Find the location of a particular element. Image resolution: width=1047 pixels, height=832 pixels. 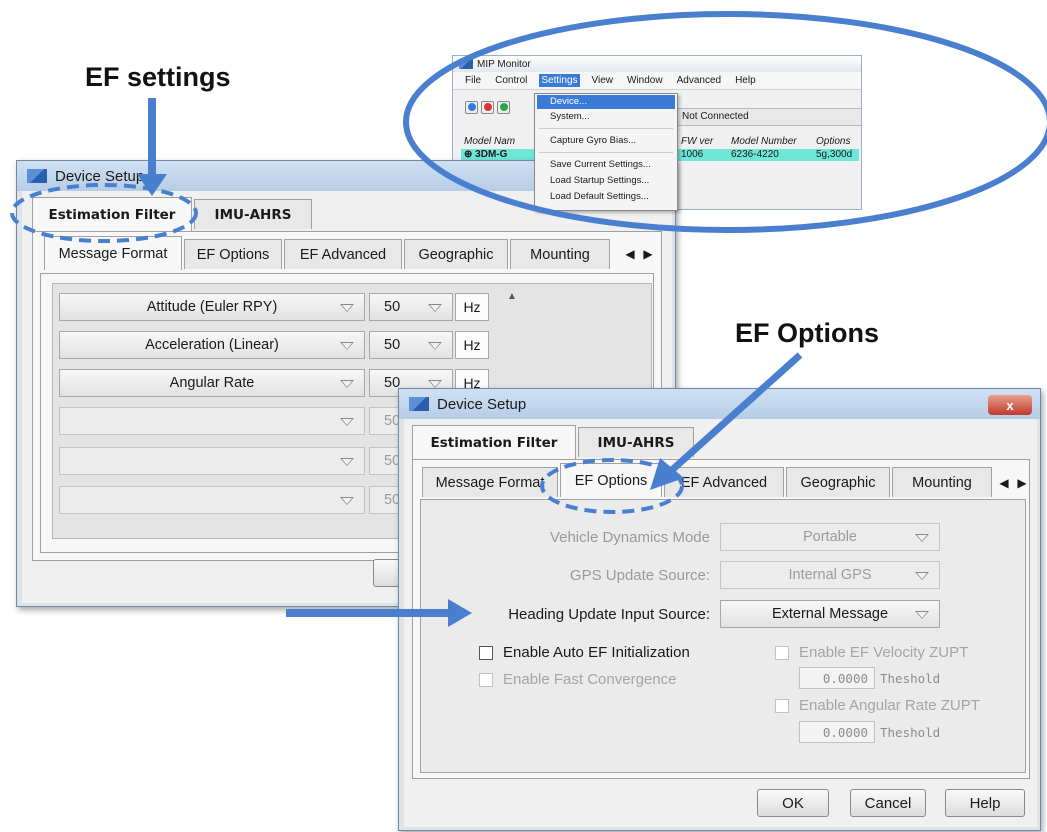

ok-button: OK is located at coordinates (793, 803).